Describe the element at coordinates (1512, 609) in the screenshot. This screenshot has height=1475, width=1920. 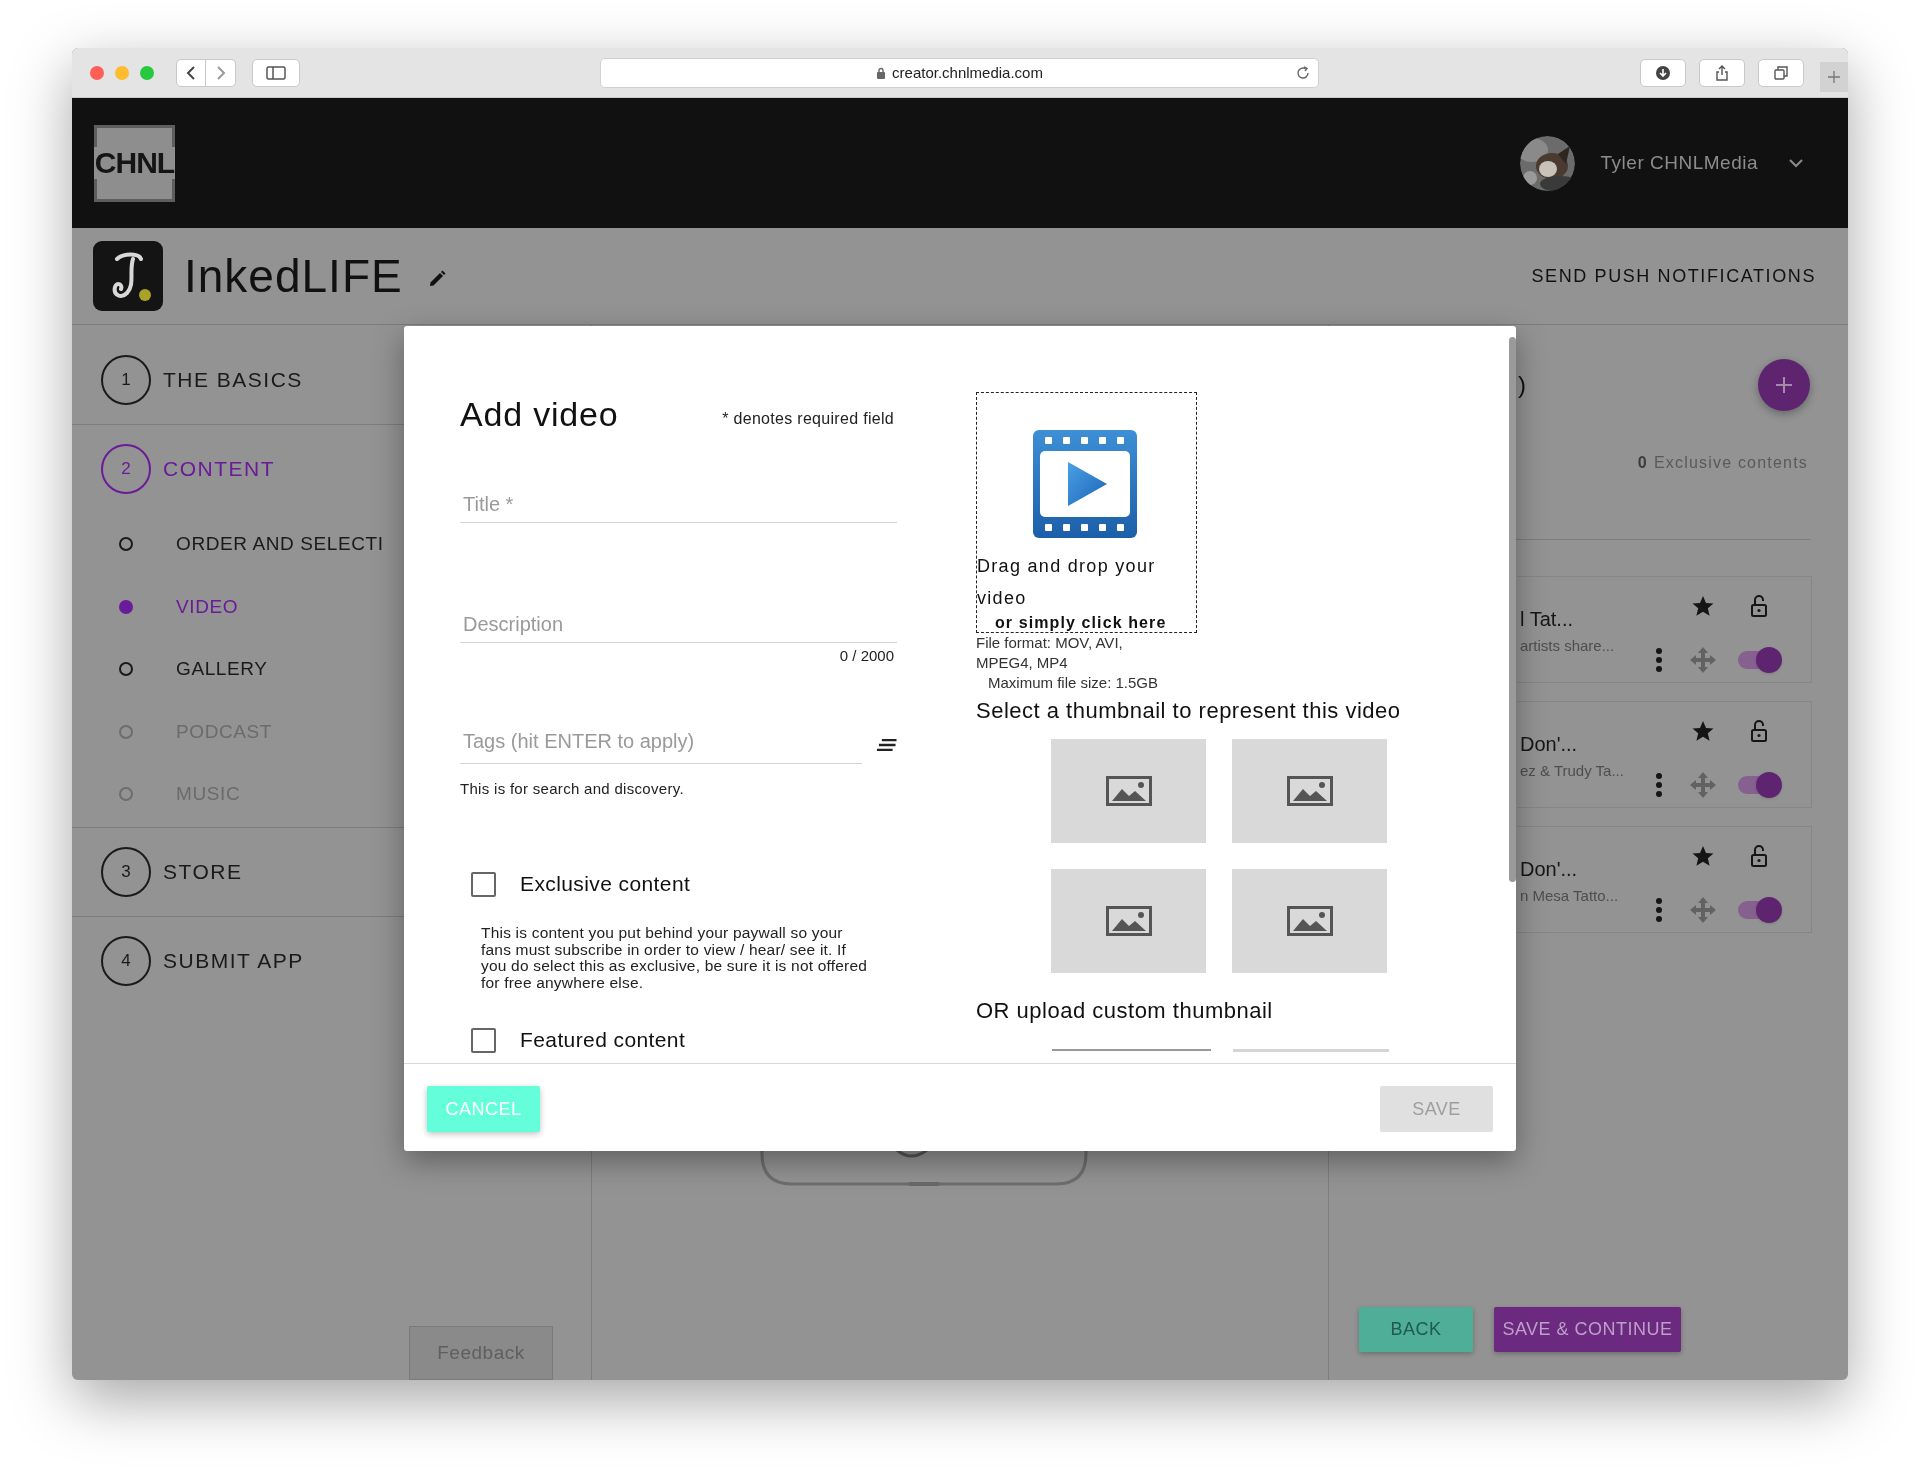
I see `scrollbar` at that location.